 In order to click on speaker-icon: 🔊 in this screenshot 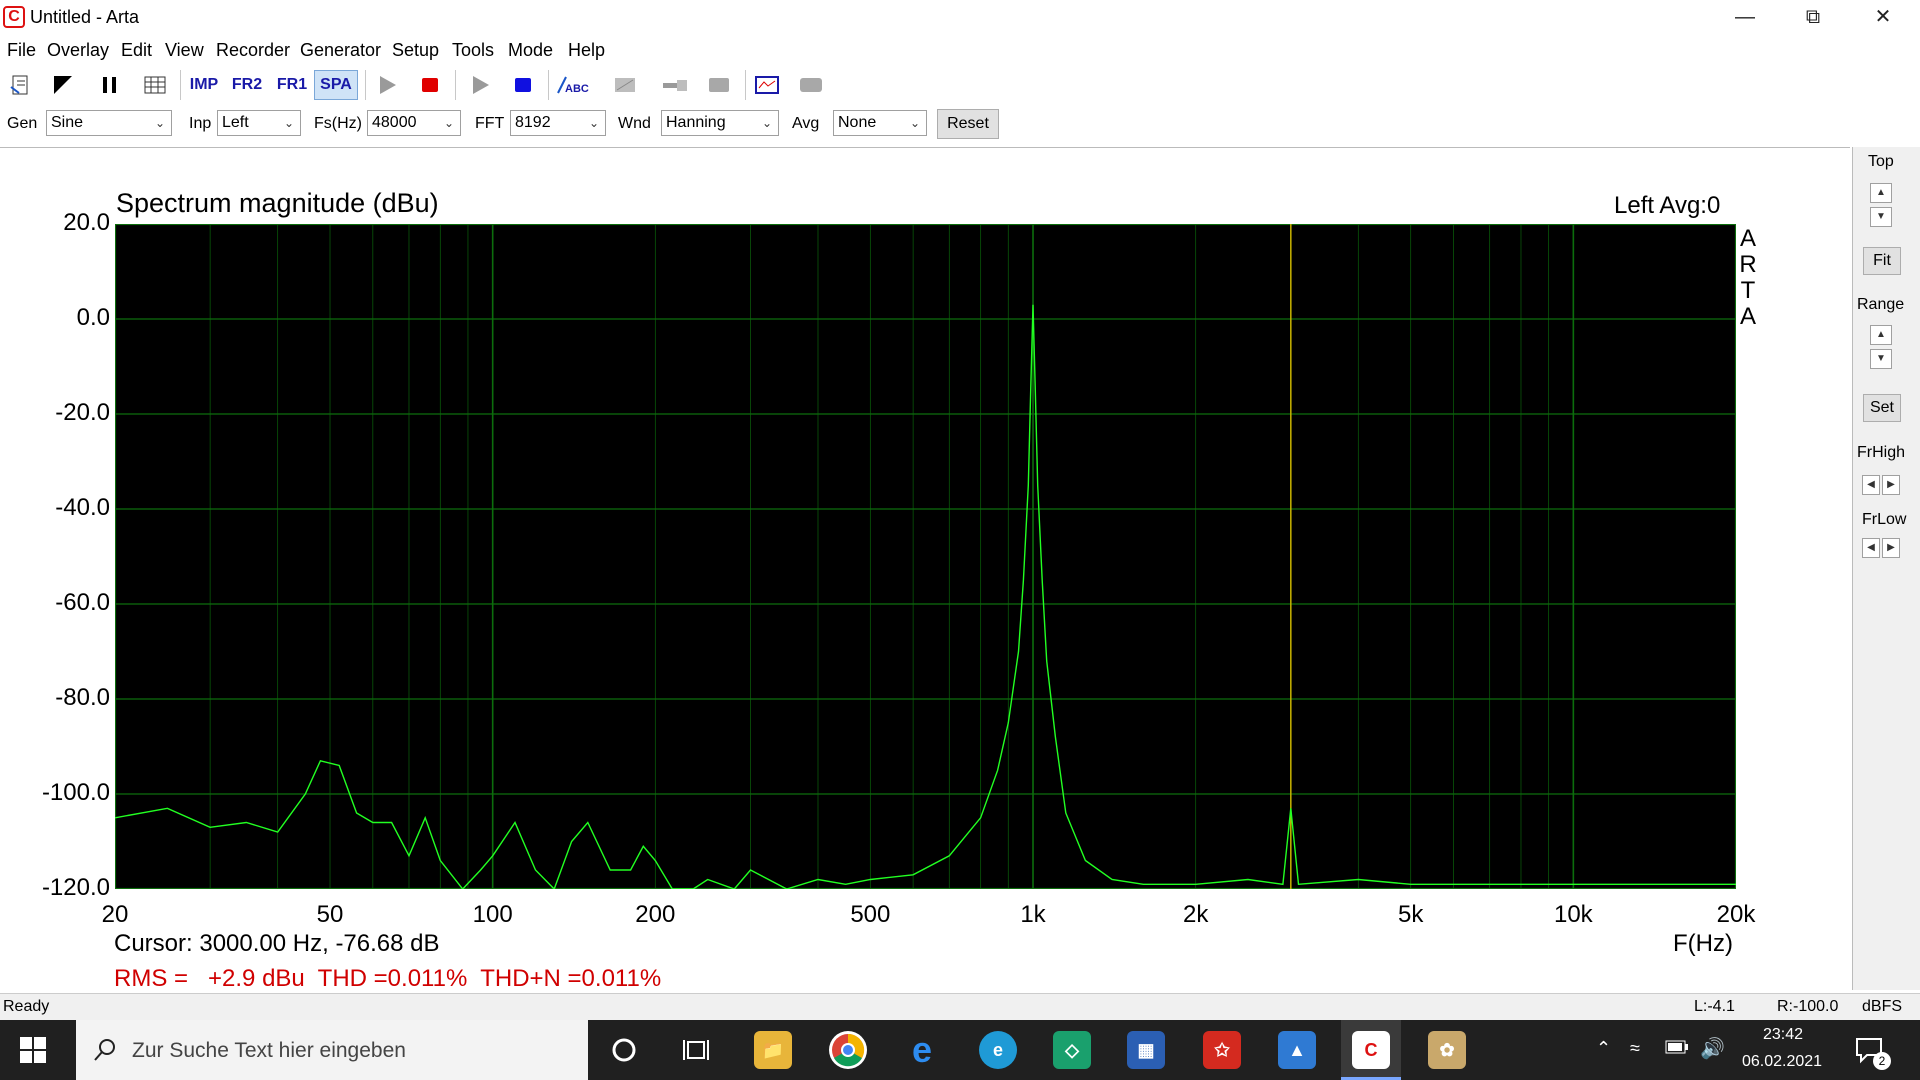, I will do `click(1712, 1048)`.